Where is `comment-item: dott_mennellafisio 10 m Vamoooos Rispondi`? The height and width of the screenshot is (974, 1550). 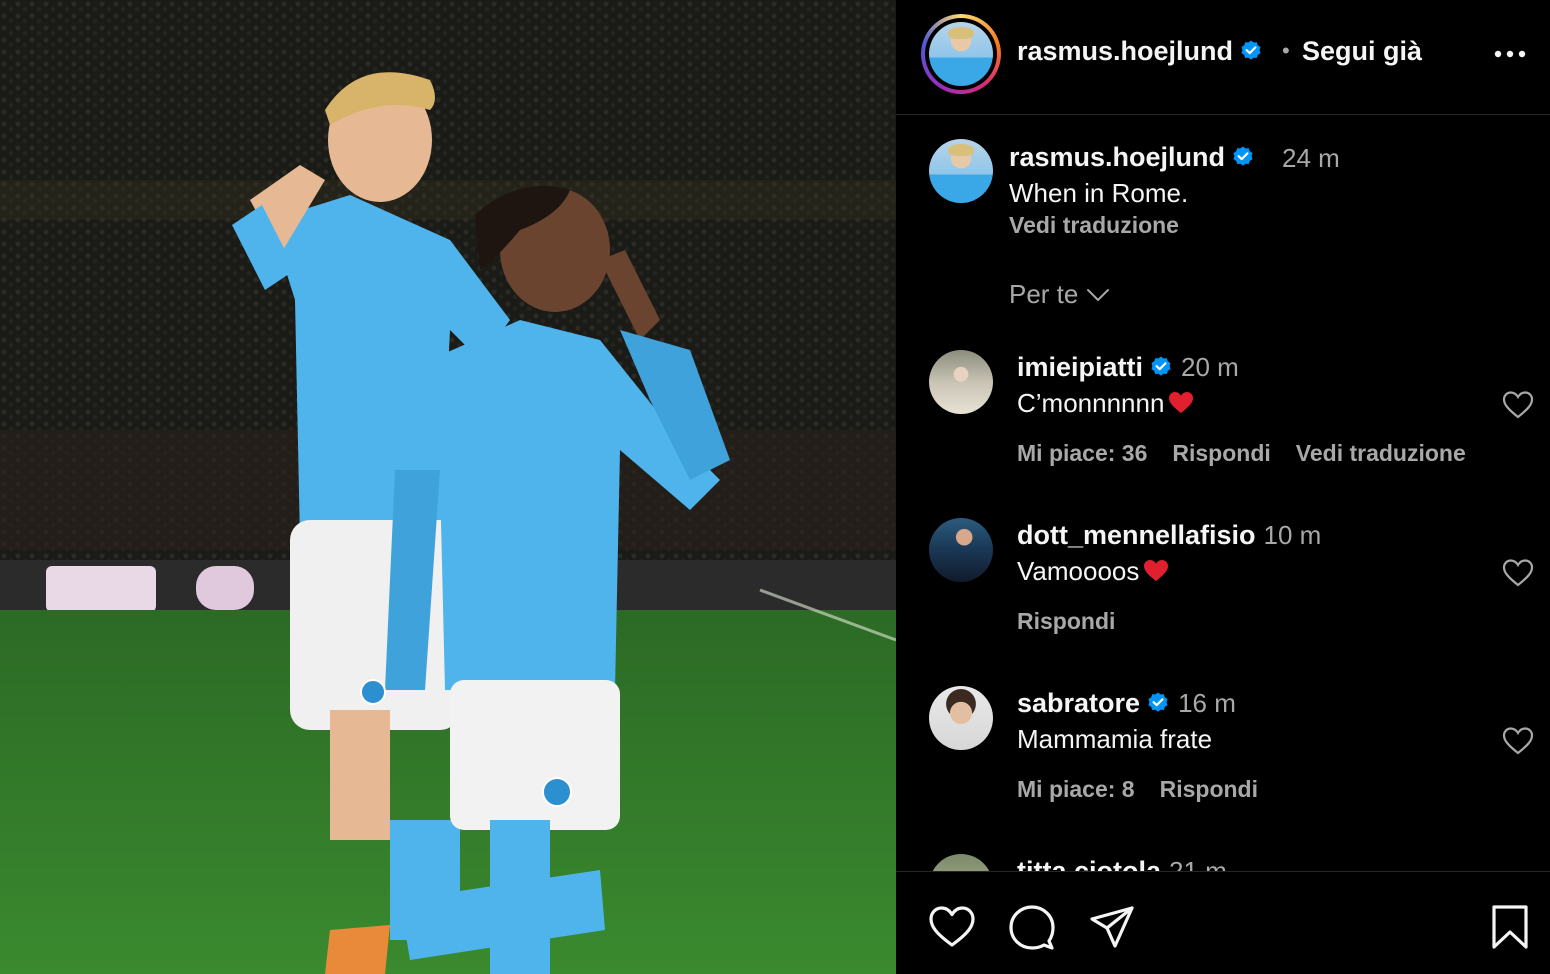 comment-item: dott_mennellafisio 10 m Vamoooos Rispondi is located at coordinates (1223, 602).